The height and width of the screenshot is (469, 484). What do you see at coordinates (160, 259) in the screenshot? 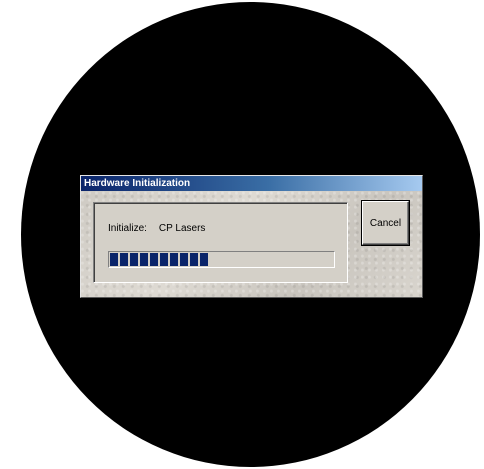
I see `progress-fill` at bounding box center [160, 259].